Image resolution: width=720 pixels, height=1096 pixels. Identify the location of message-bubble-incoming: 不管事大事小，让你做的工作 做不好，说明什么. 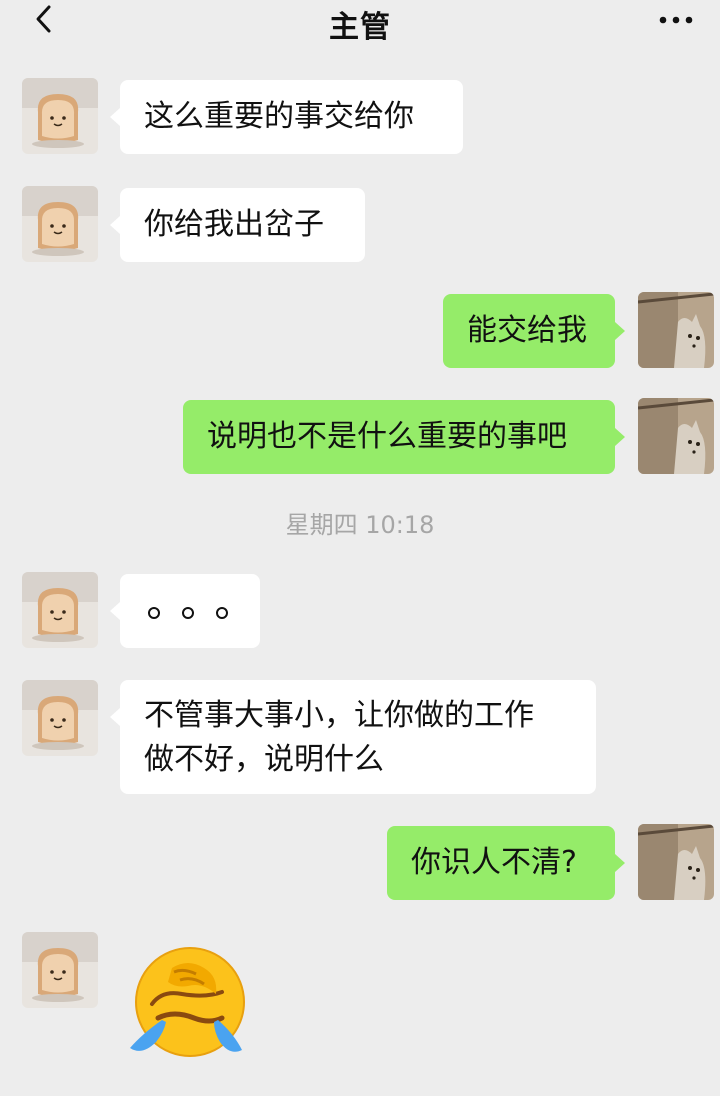
(353, 737).